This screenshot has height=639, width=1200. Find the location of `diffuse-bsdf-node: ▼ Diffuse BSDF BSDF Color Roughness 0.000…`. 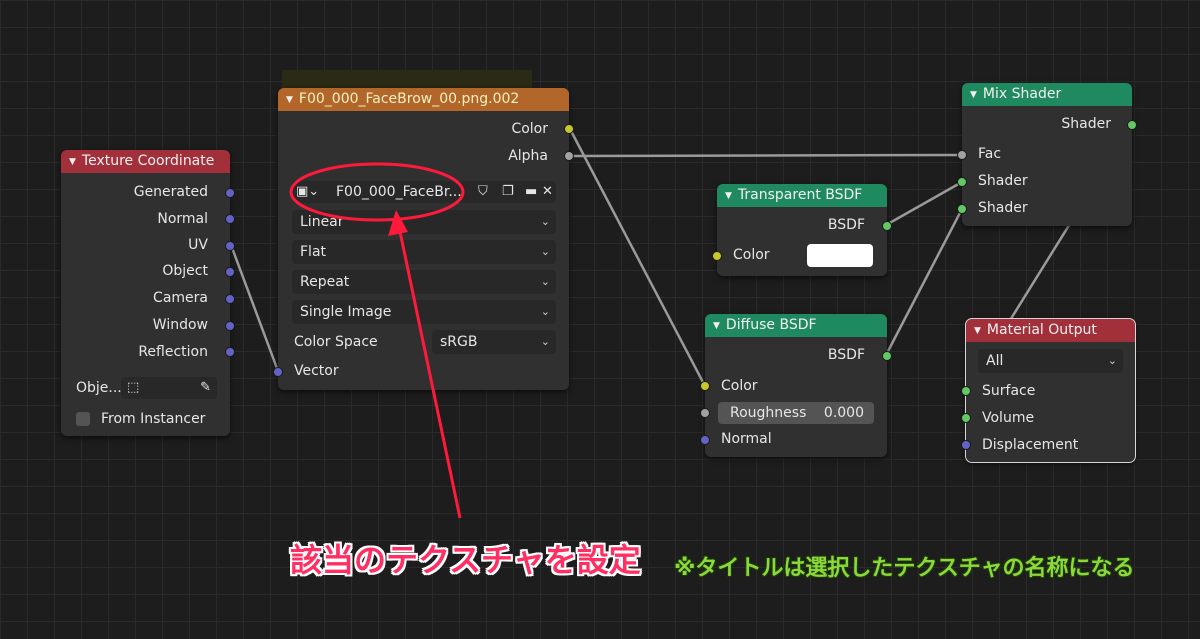

diffuse-bsdf-node: ▼ Diffuse BSDF BSDF Color Roughness 0.000… is located at coordinates (796, 385).